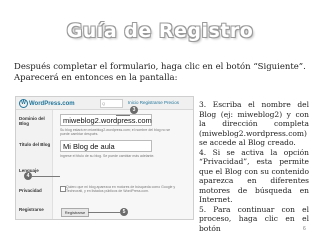 Image resolution: width=320 pixels, height=240 pixels. Describe the element at coordinates (32, 121) in the screenshot. I see `label-dominio: Dominio del Blog` at that location.